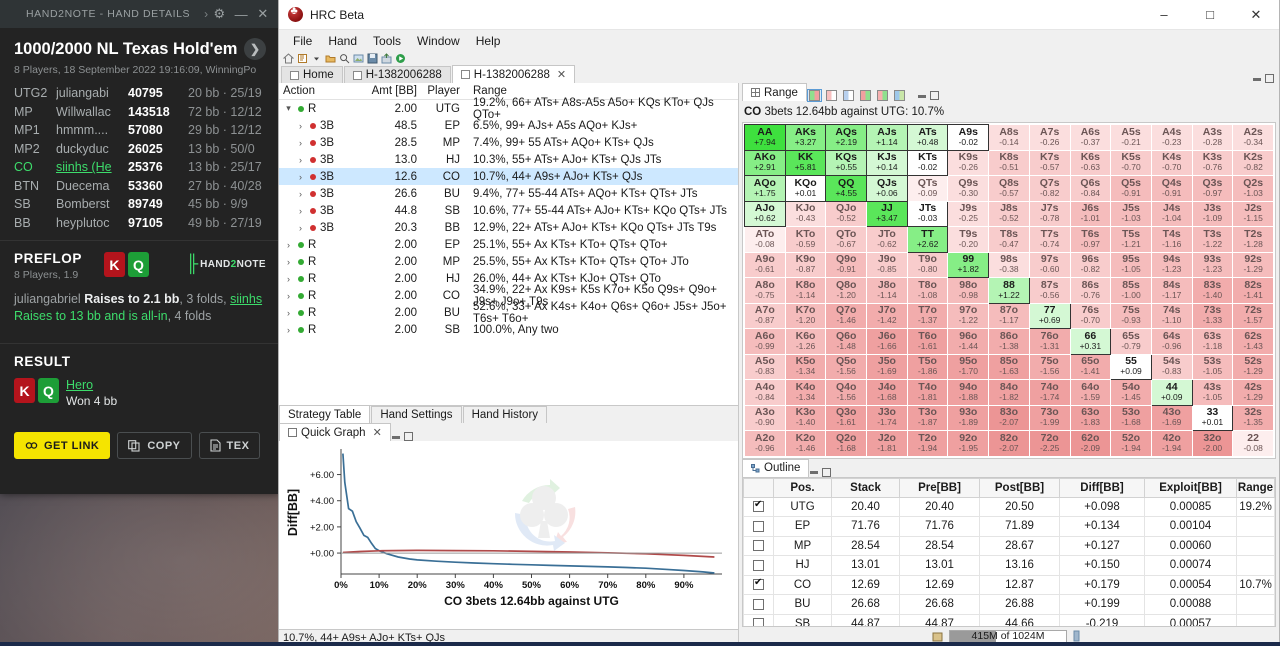 Image resolution: width=1280 pixels, height=646 pixels. What do you see at coordinates (1090, 366) in the screenshot?
I see `hand-cell-65o: 65o -1.41` at bounding box center [1090, 366].